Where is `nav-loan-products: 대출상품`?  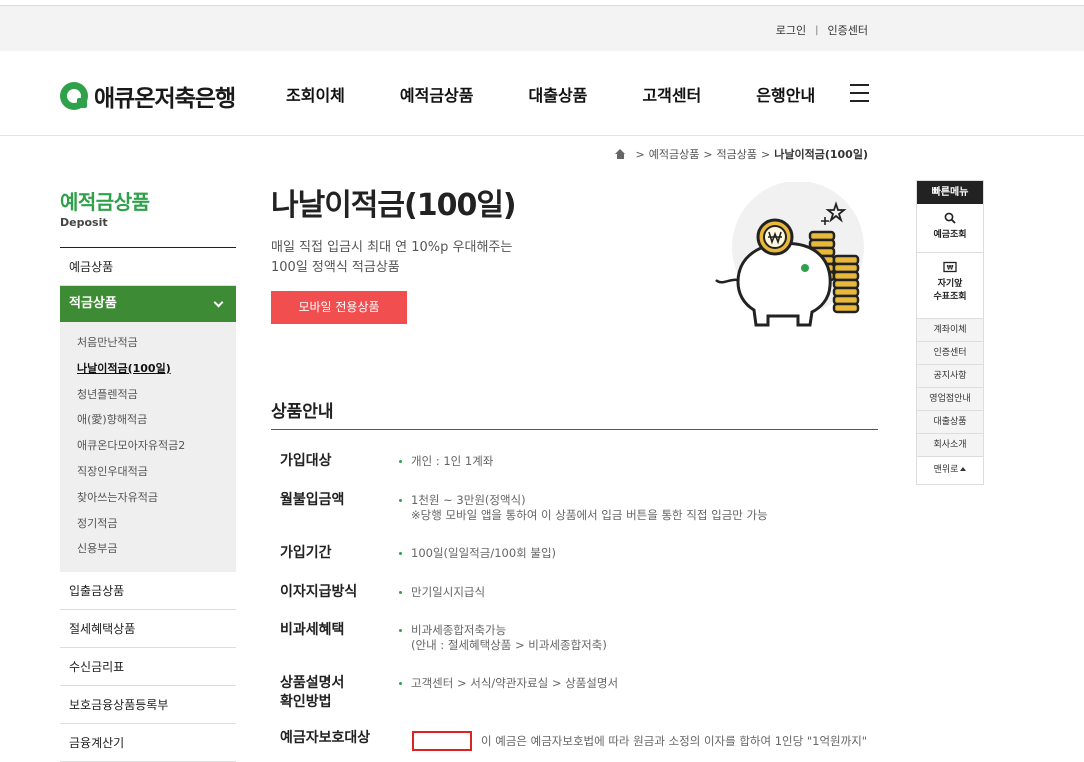
nav-loan-products: 대출상품 is located at coordinates (558, 94).